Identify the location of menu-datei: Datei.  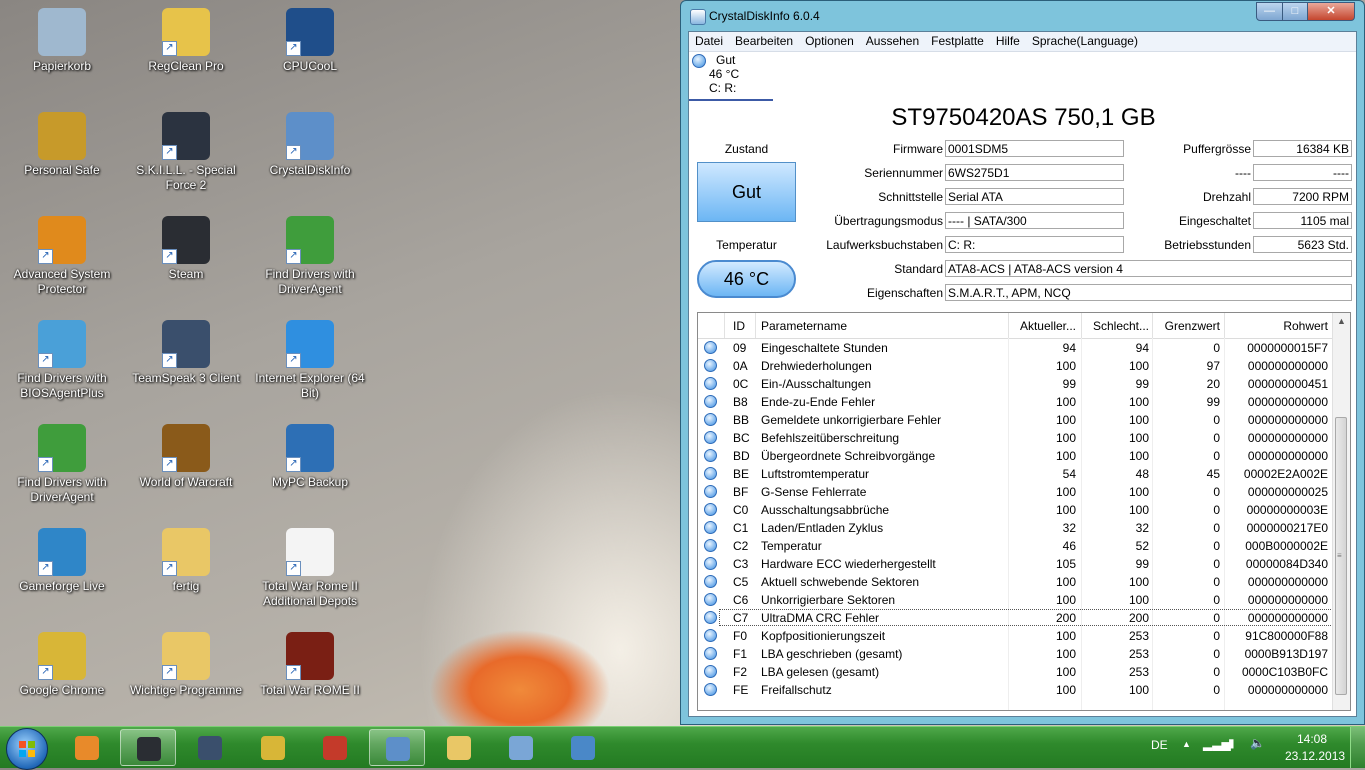
(709, 41).